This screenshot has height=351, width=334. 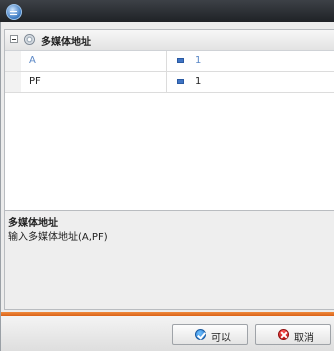 I want to click on settings-circle-icon, so click(x=29, y=39).